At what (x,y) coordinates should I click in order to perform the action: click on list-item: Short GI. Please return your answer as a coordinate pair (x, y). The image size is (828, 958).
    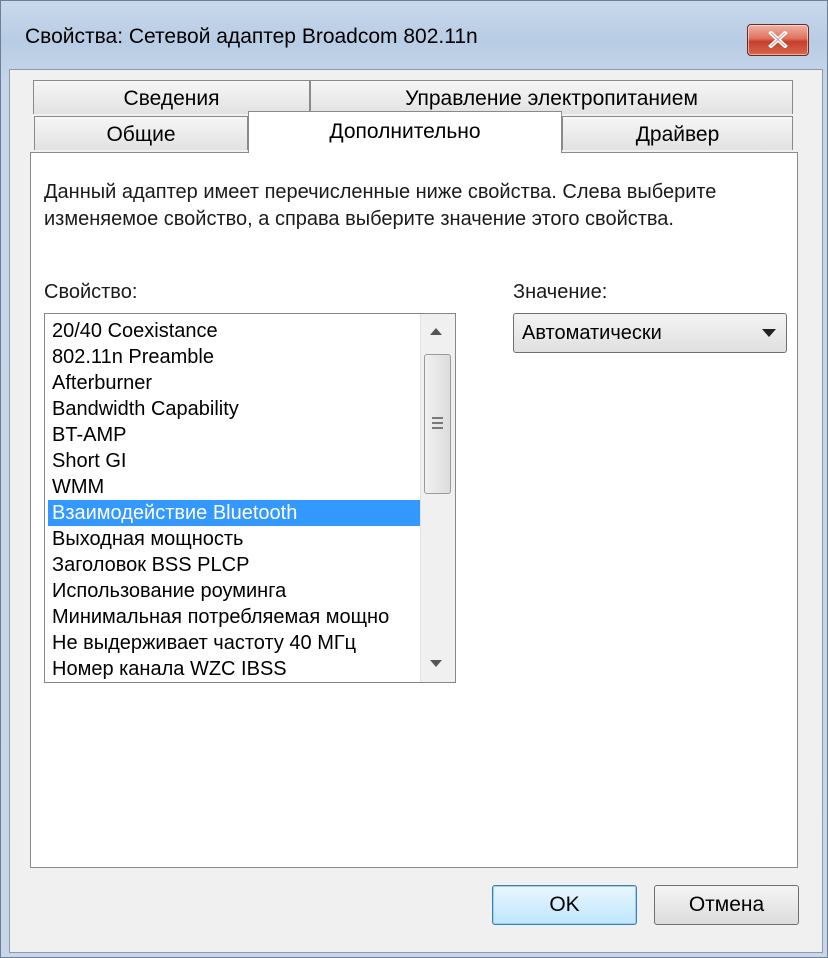
    Looking at the image, I should click on (235, 461).